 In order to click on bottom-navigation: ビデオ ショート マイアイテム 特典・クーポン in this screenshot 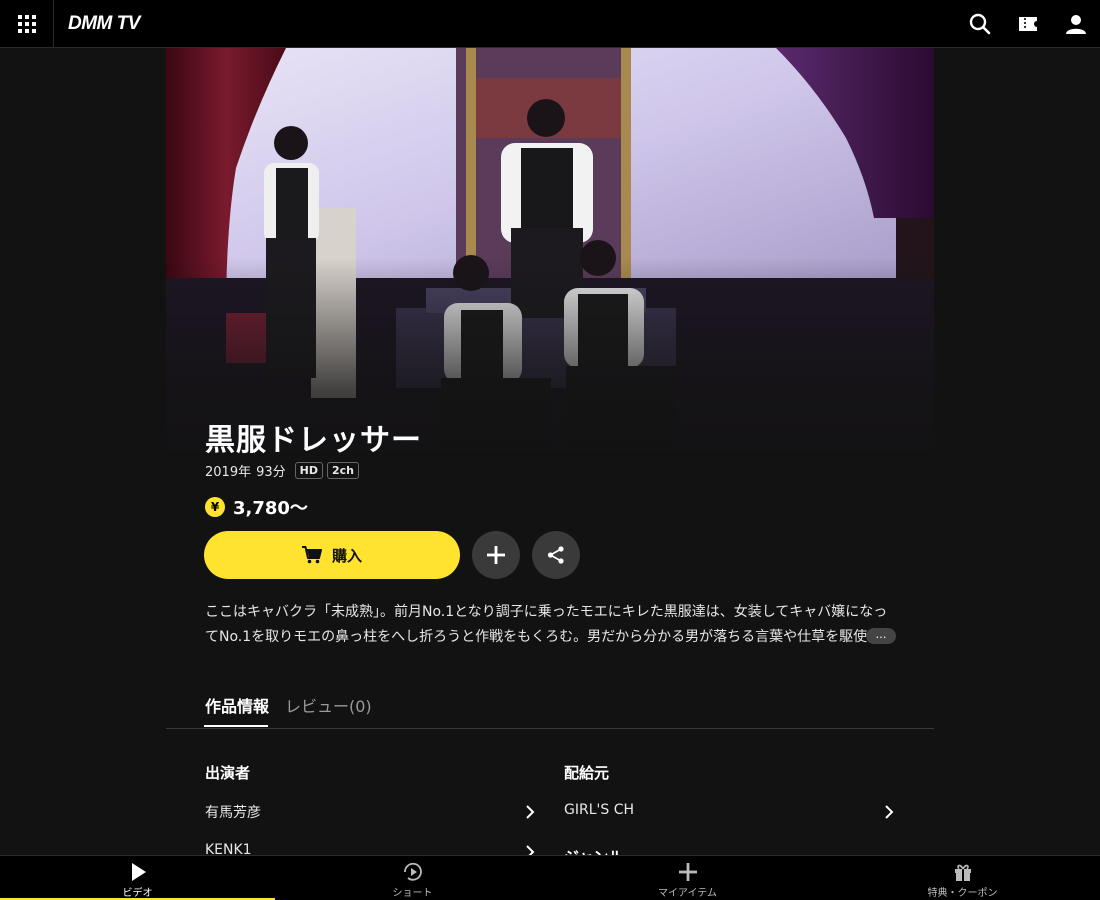, I will do `click(550, 877)`.